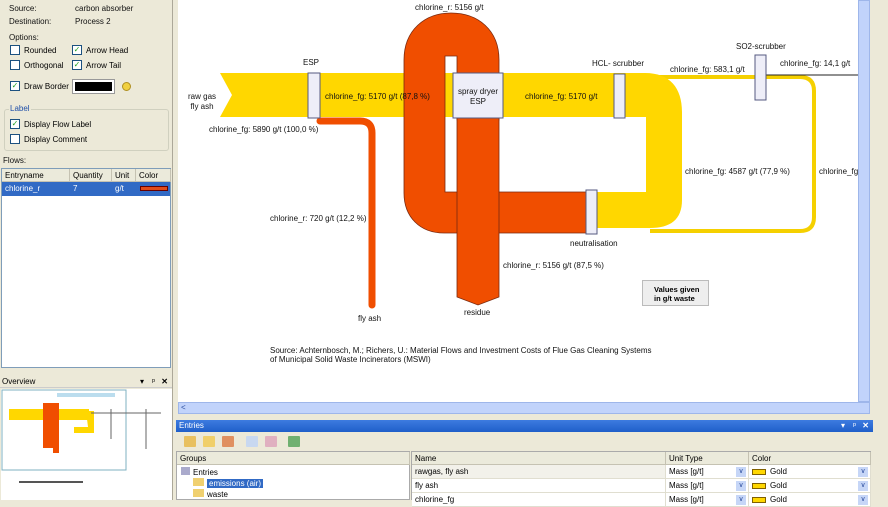 The image size is (888, 507). What do you see at coordinates (737, 171) in the screenshot?
I see `label-fg-4587: chlorine_fg: 4587 g/t (77,9 %)` at bounding box center [737, 171].